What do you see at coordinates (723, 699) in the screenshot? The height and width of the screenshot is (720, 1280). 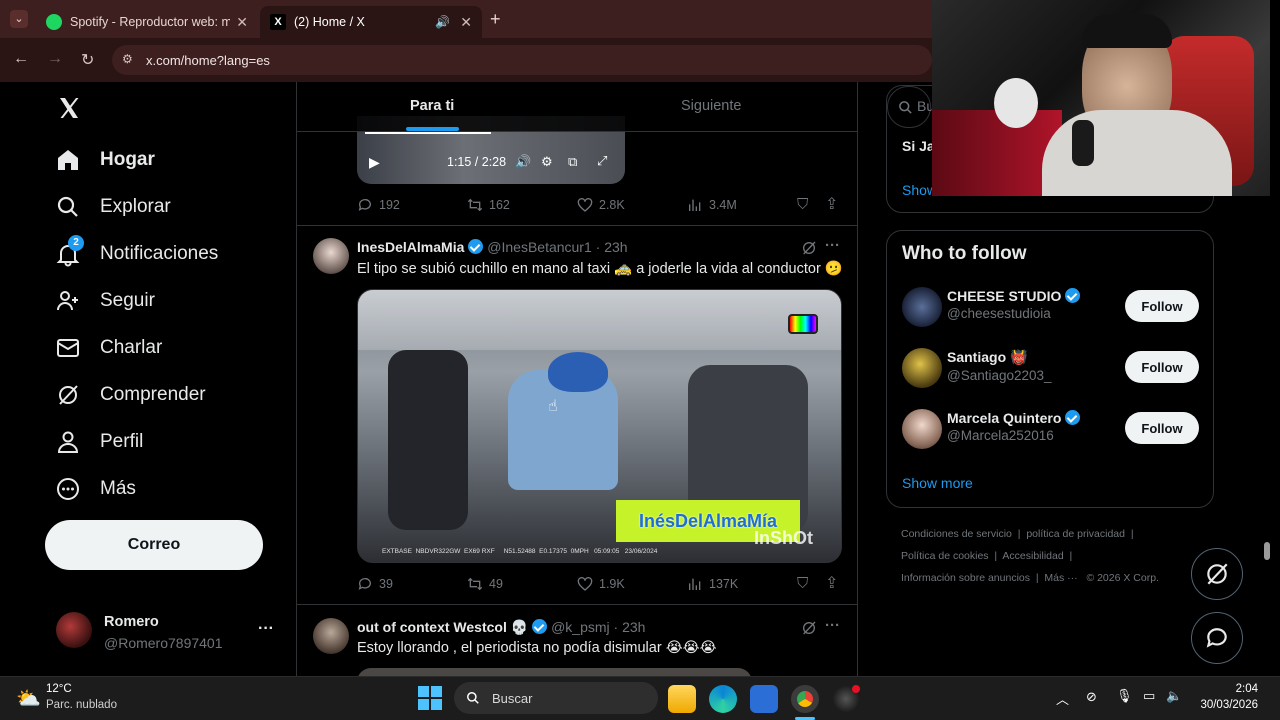 I see `edge-icon` at bounding box center [723, 699].